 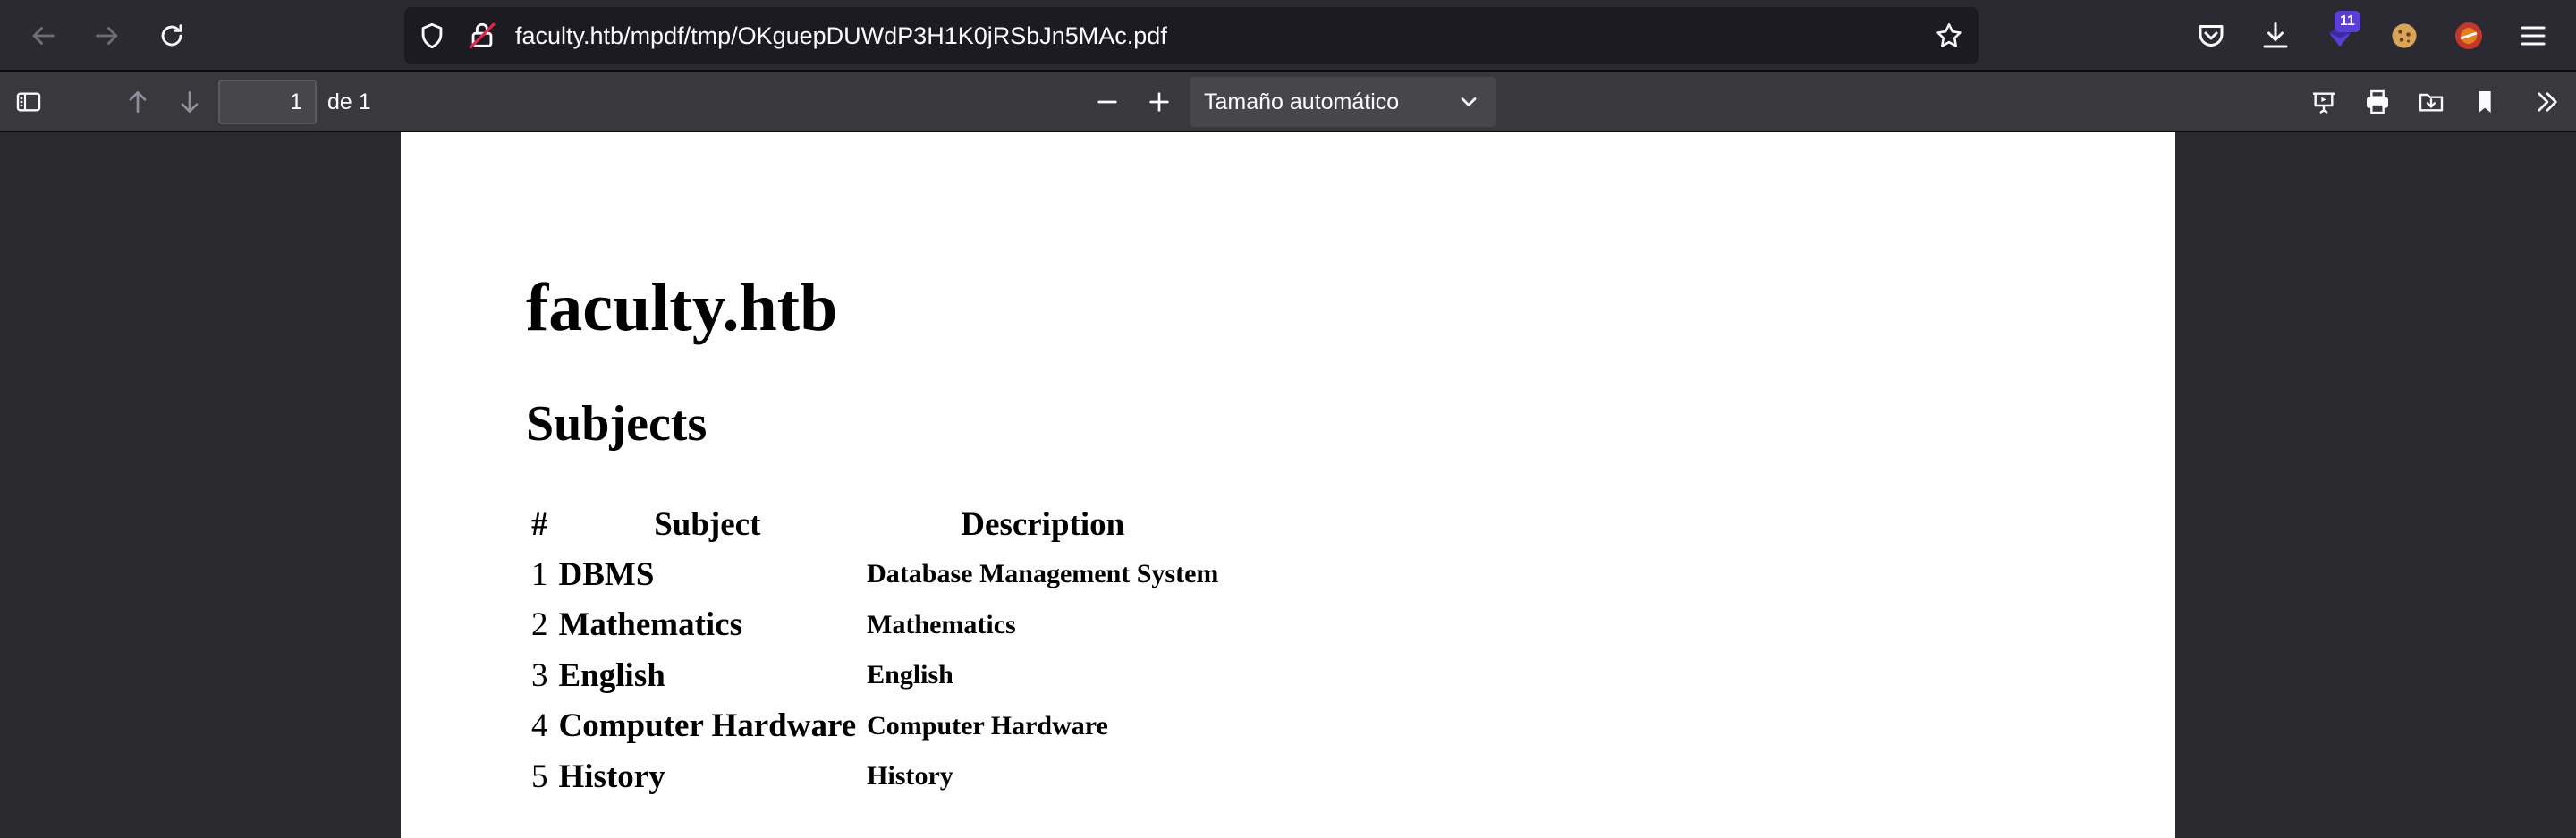 I want to click on previous-page-button, so click(x=138, y=102).